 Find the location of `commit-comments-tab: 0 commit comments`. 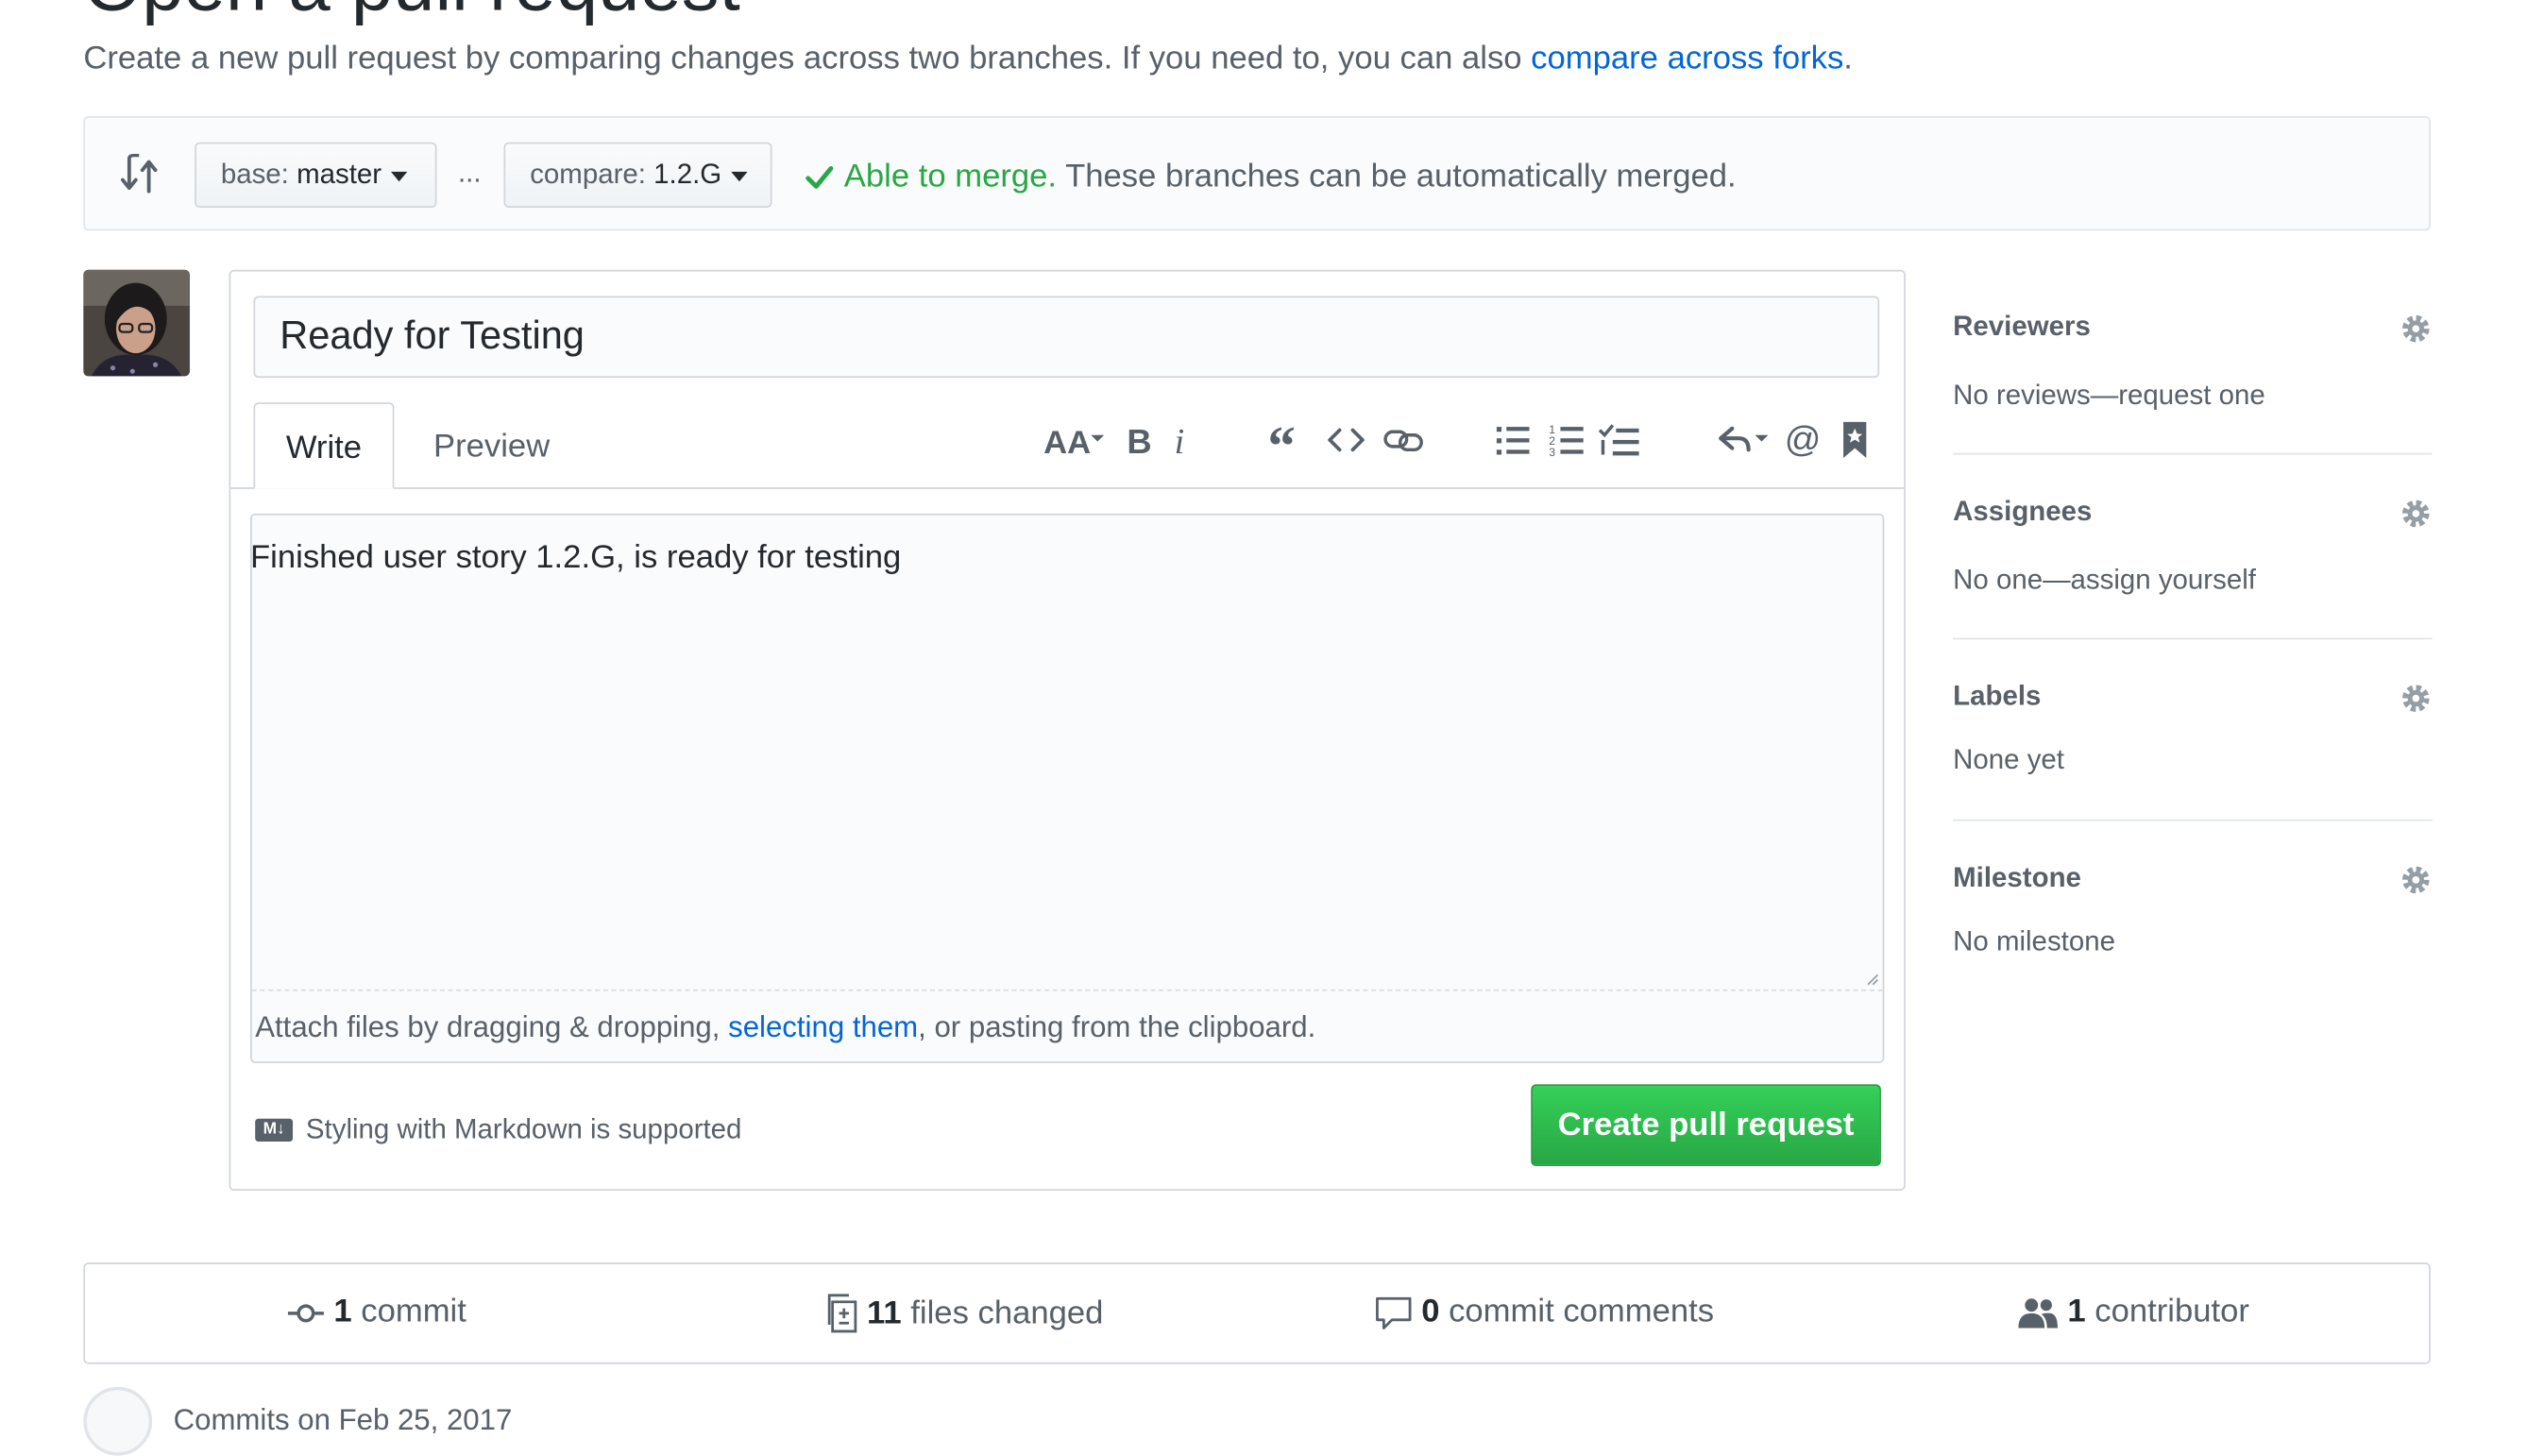

commit-comments-tab: 0 commit comments is located at coordinates (1545, 1312).